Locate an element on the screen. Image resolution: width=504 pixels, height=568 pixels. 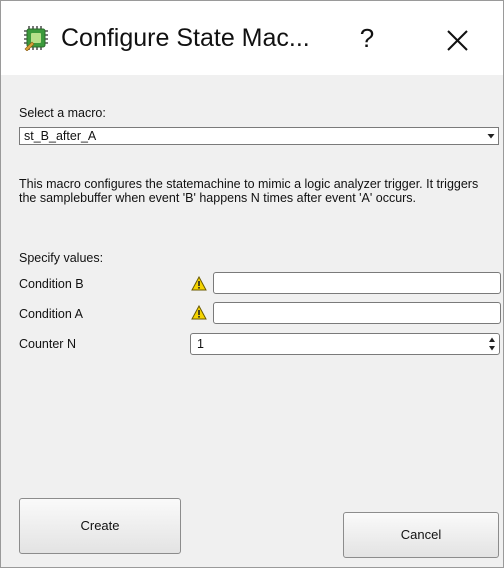
condition-a-label: Condition A is located at coordinates (51, 314).